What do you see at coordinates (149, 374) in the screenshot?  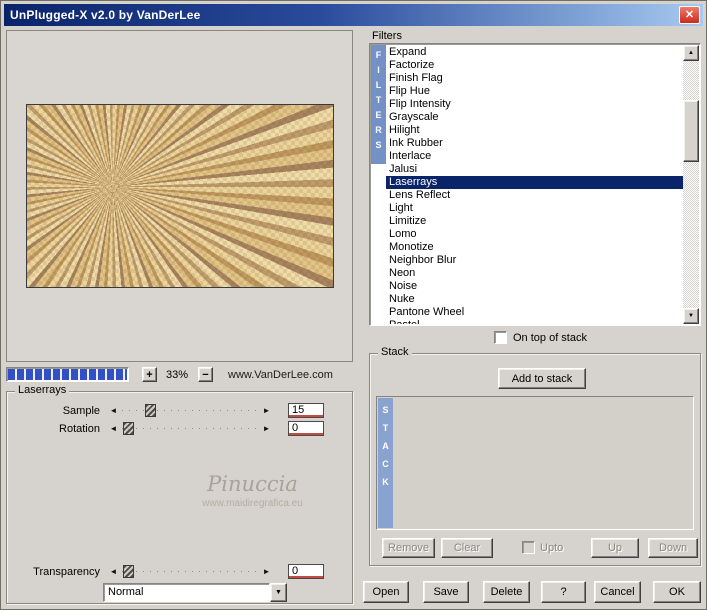 I see `zoom-in-button: +` at bounding box center [149, 374].